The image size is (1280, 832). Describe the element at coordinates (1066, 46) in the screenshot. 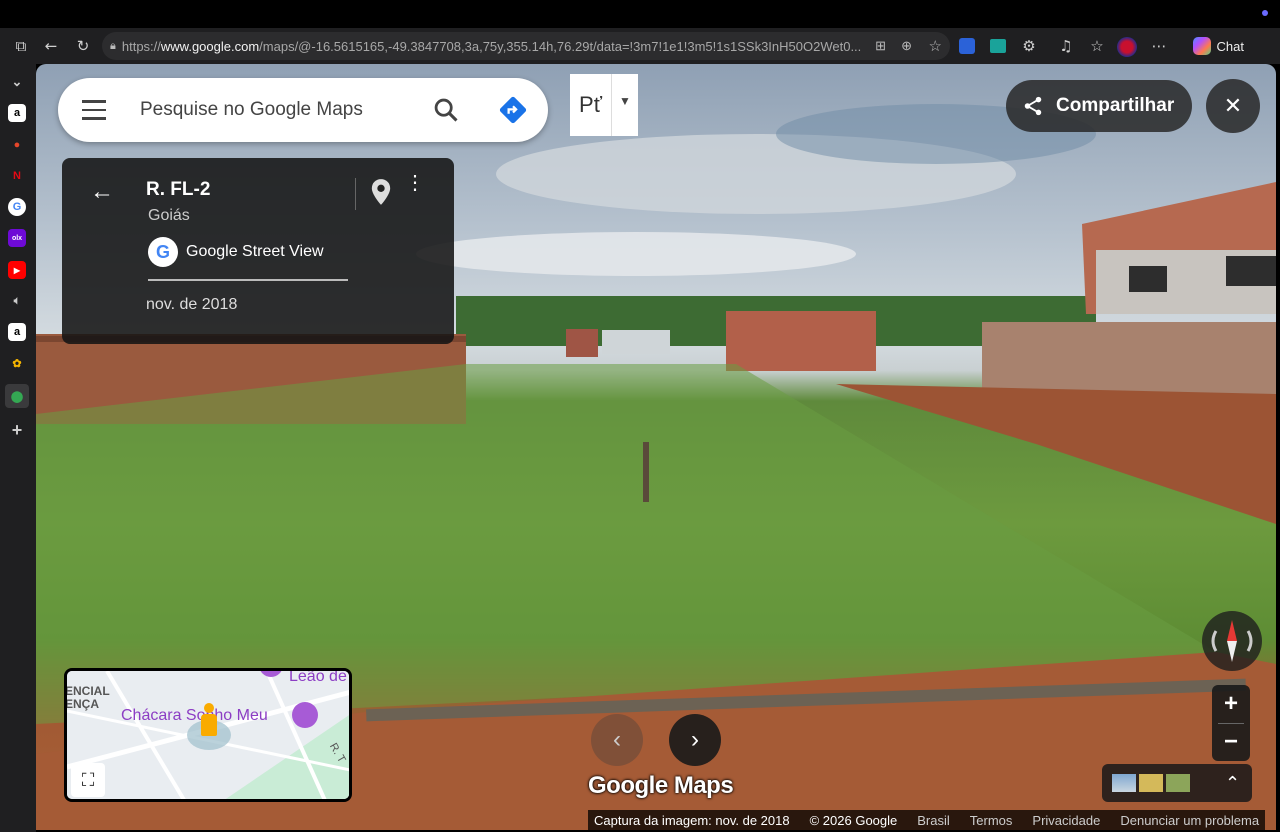

I see `music-icon: ♫` at that location.